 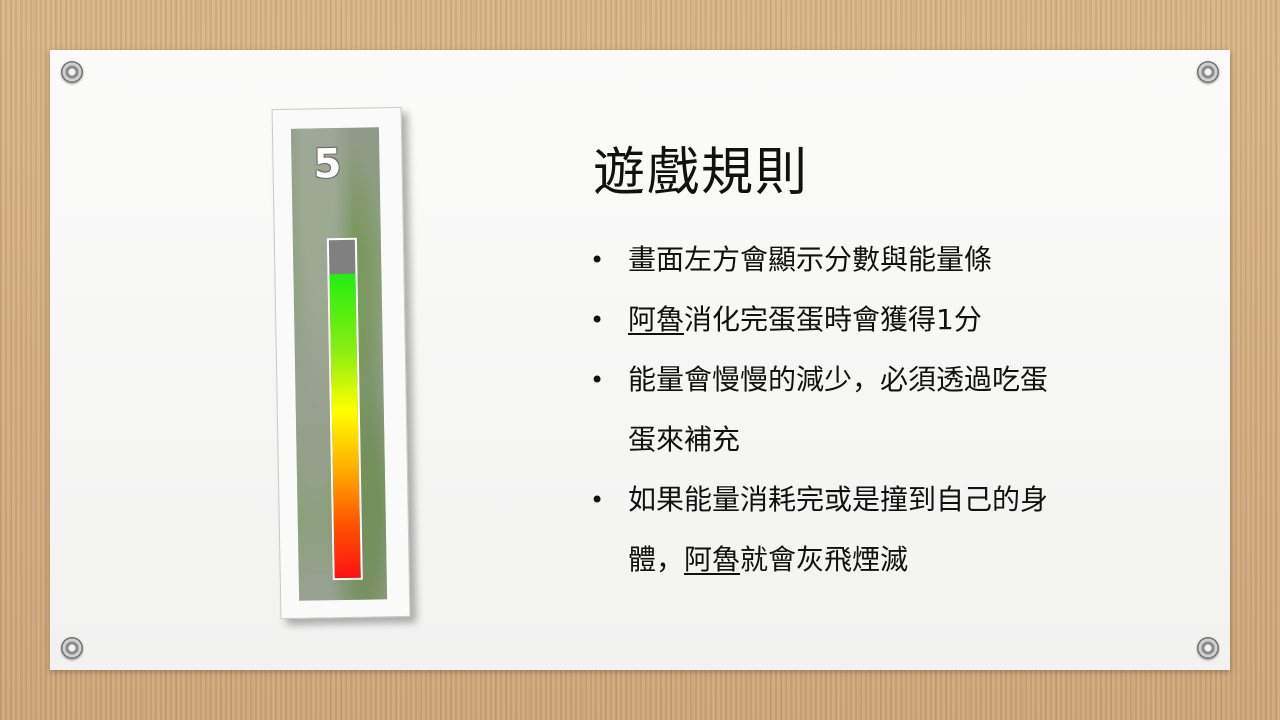 I want to click on rule-item: • 阿魯消化完蛋蛋時會獲得1分, so click(x=829, y=320).